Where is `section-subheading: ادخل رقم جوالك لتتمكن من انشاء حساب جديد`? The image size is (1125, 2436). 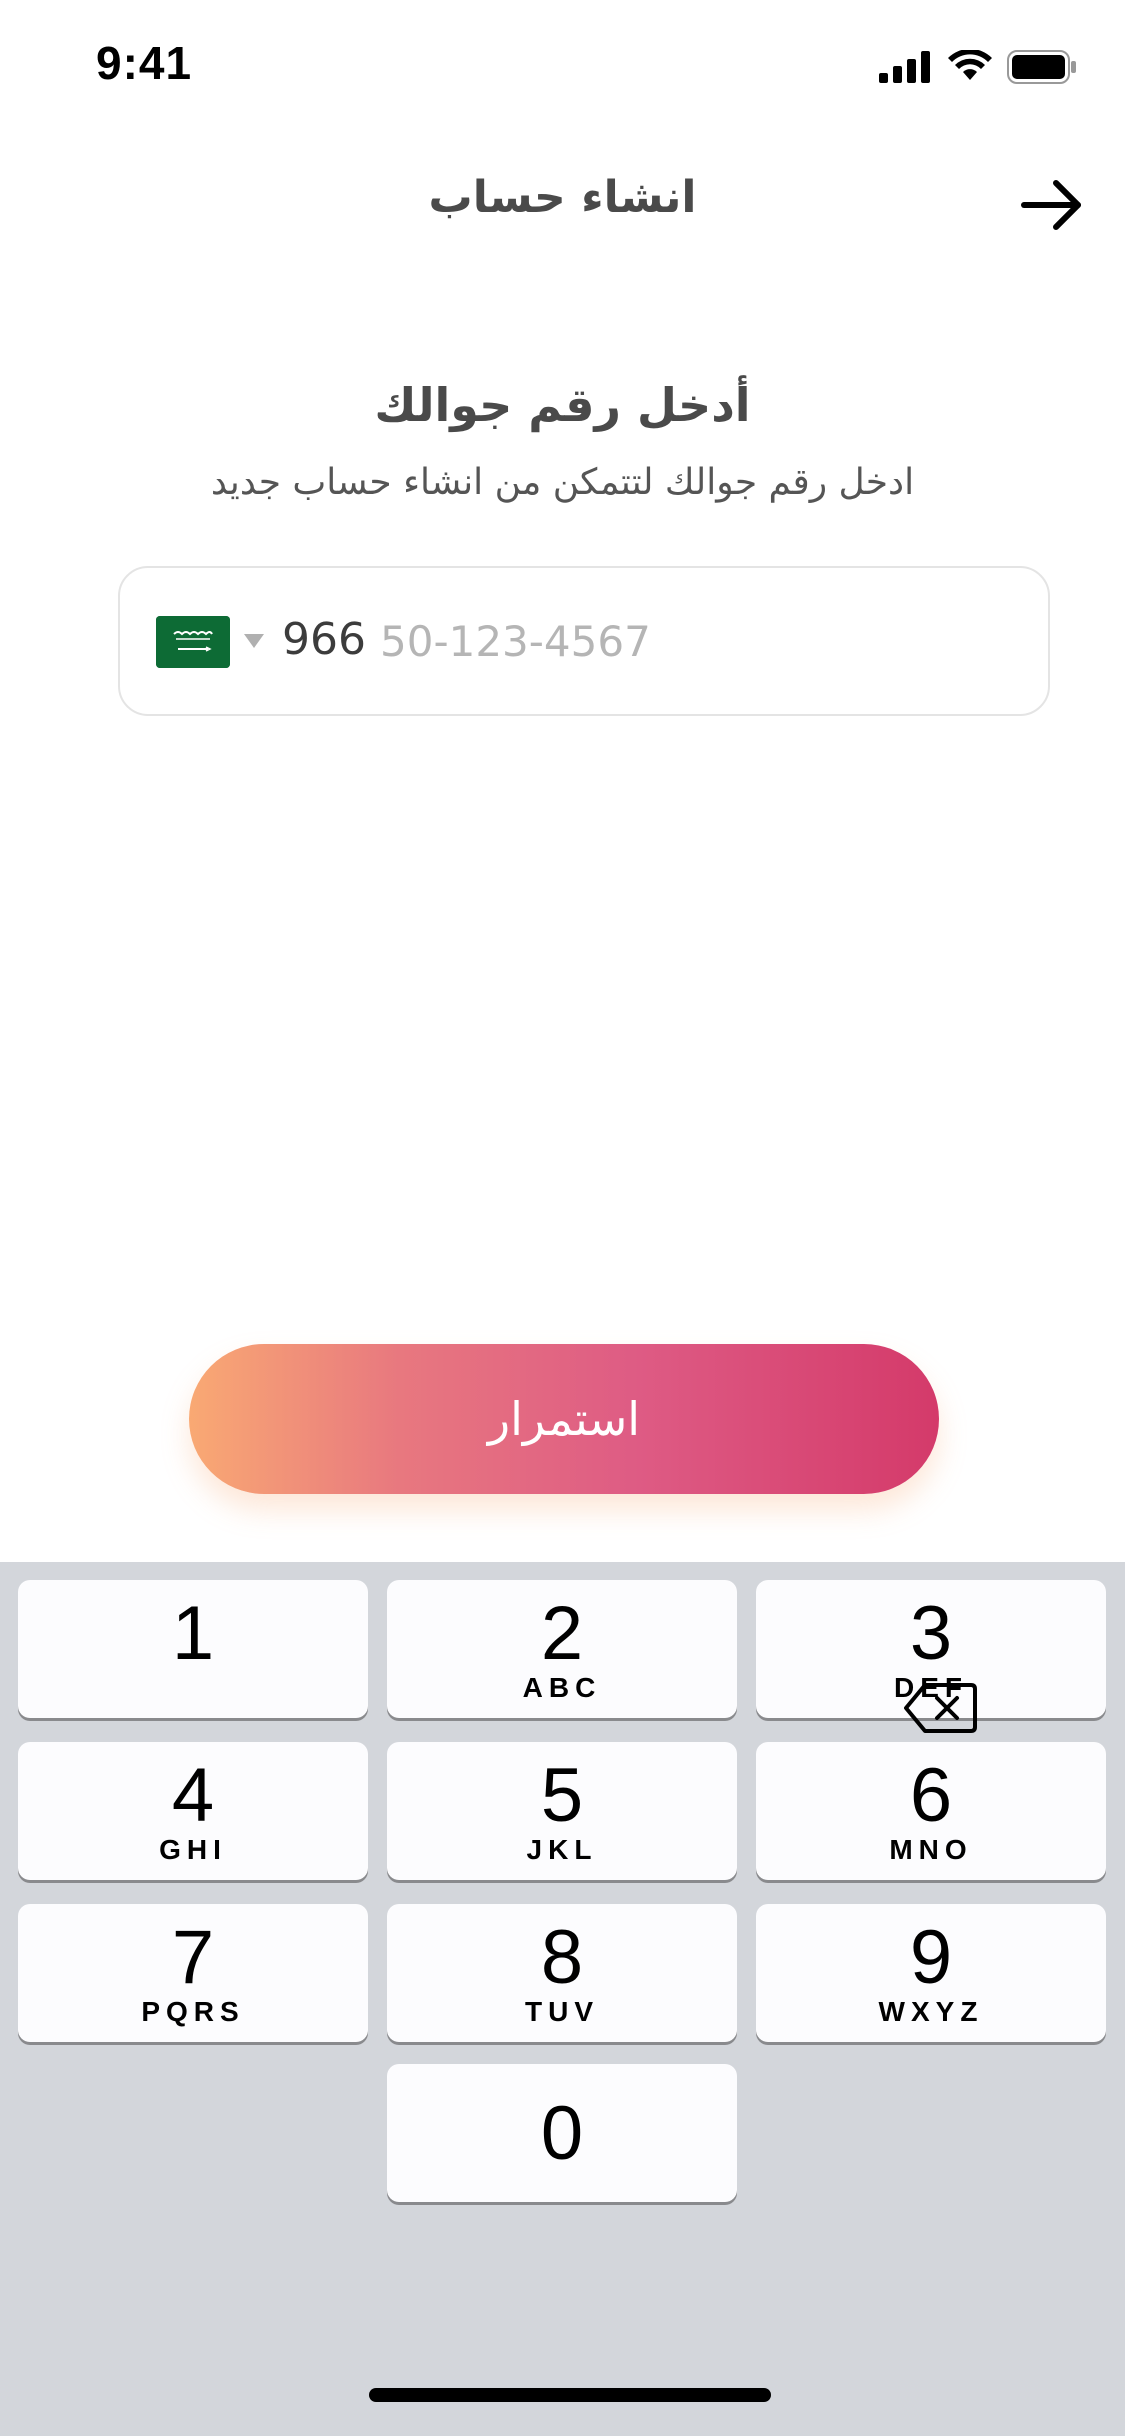 section-subheading: ادخل رقم جوالك لتتمكن من انشاء حساب جديد is located at coordinates (562, 482).